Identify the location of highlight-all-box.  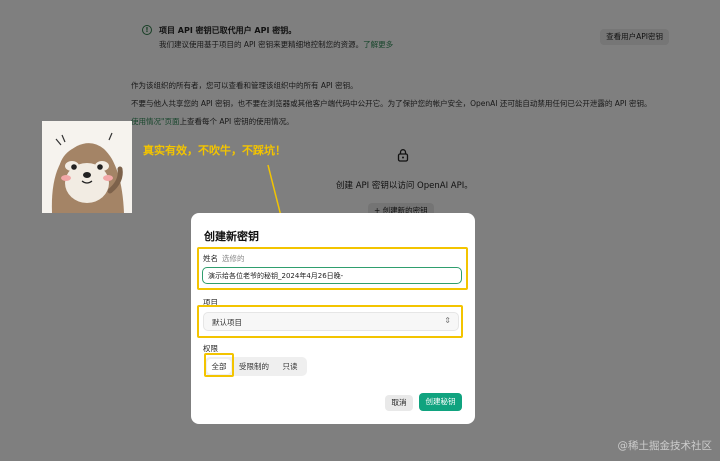
(219, 365).